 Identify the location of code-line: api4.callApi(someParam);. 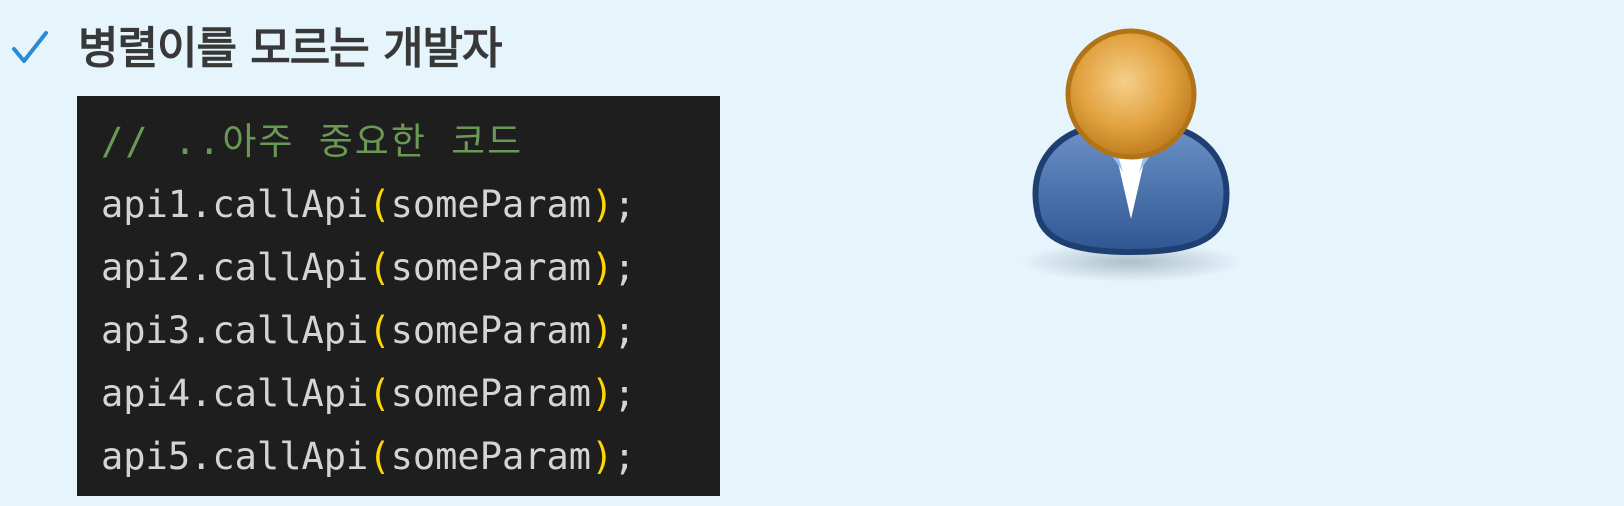
(410, 393).